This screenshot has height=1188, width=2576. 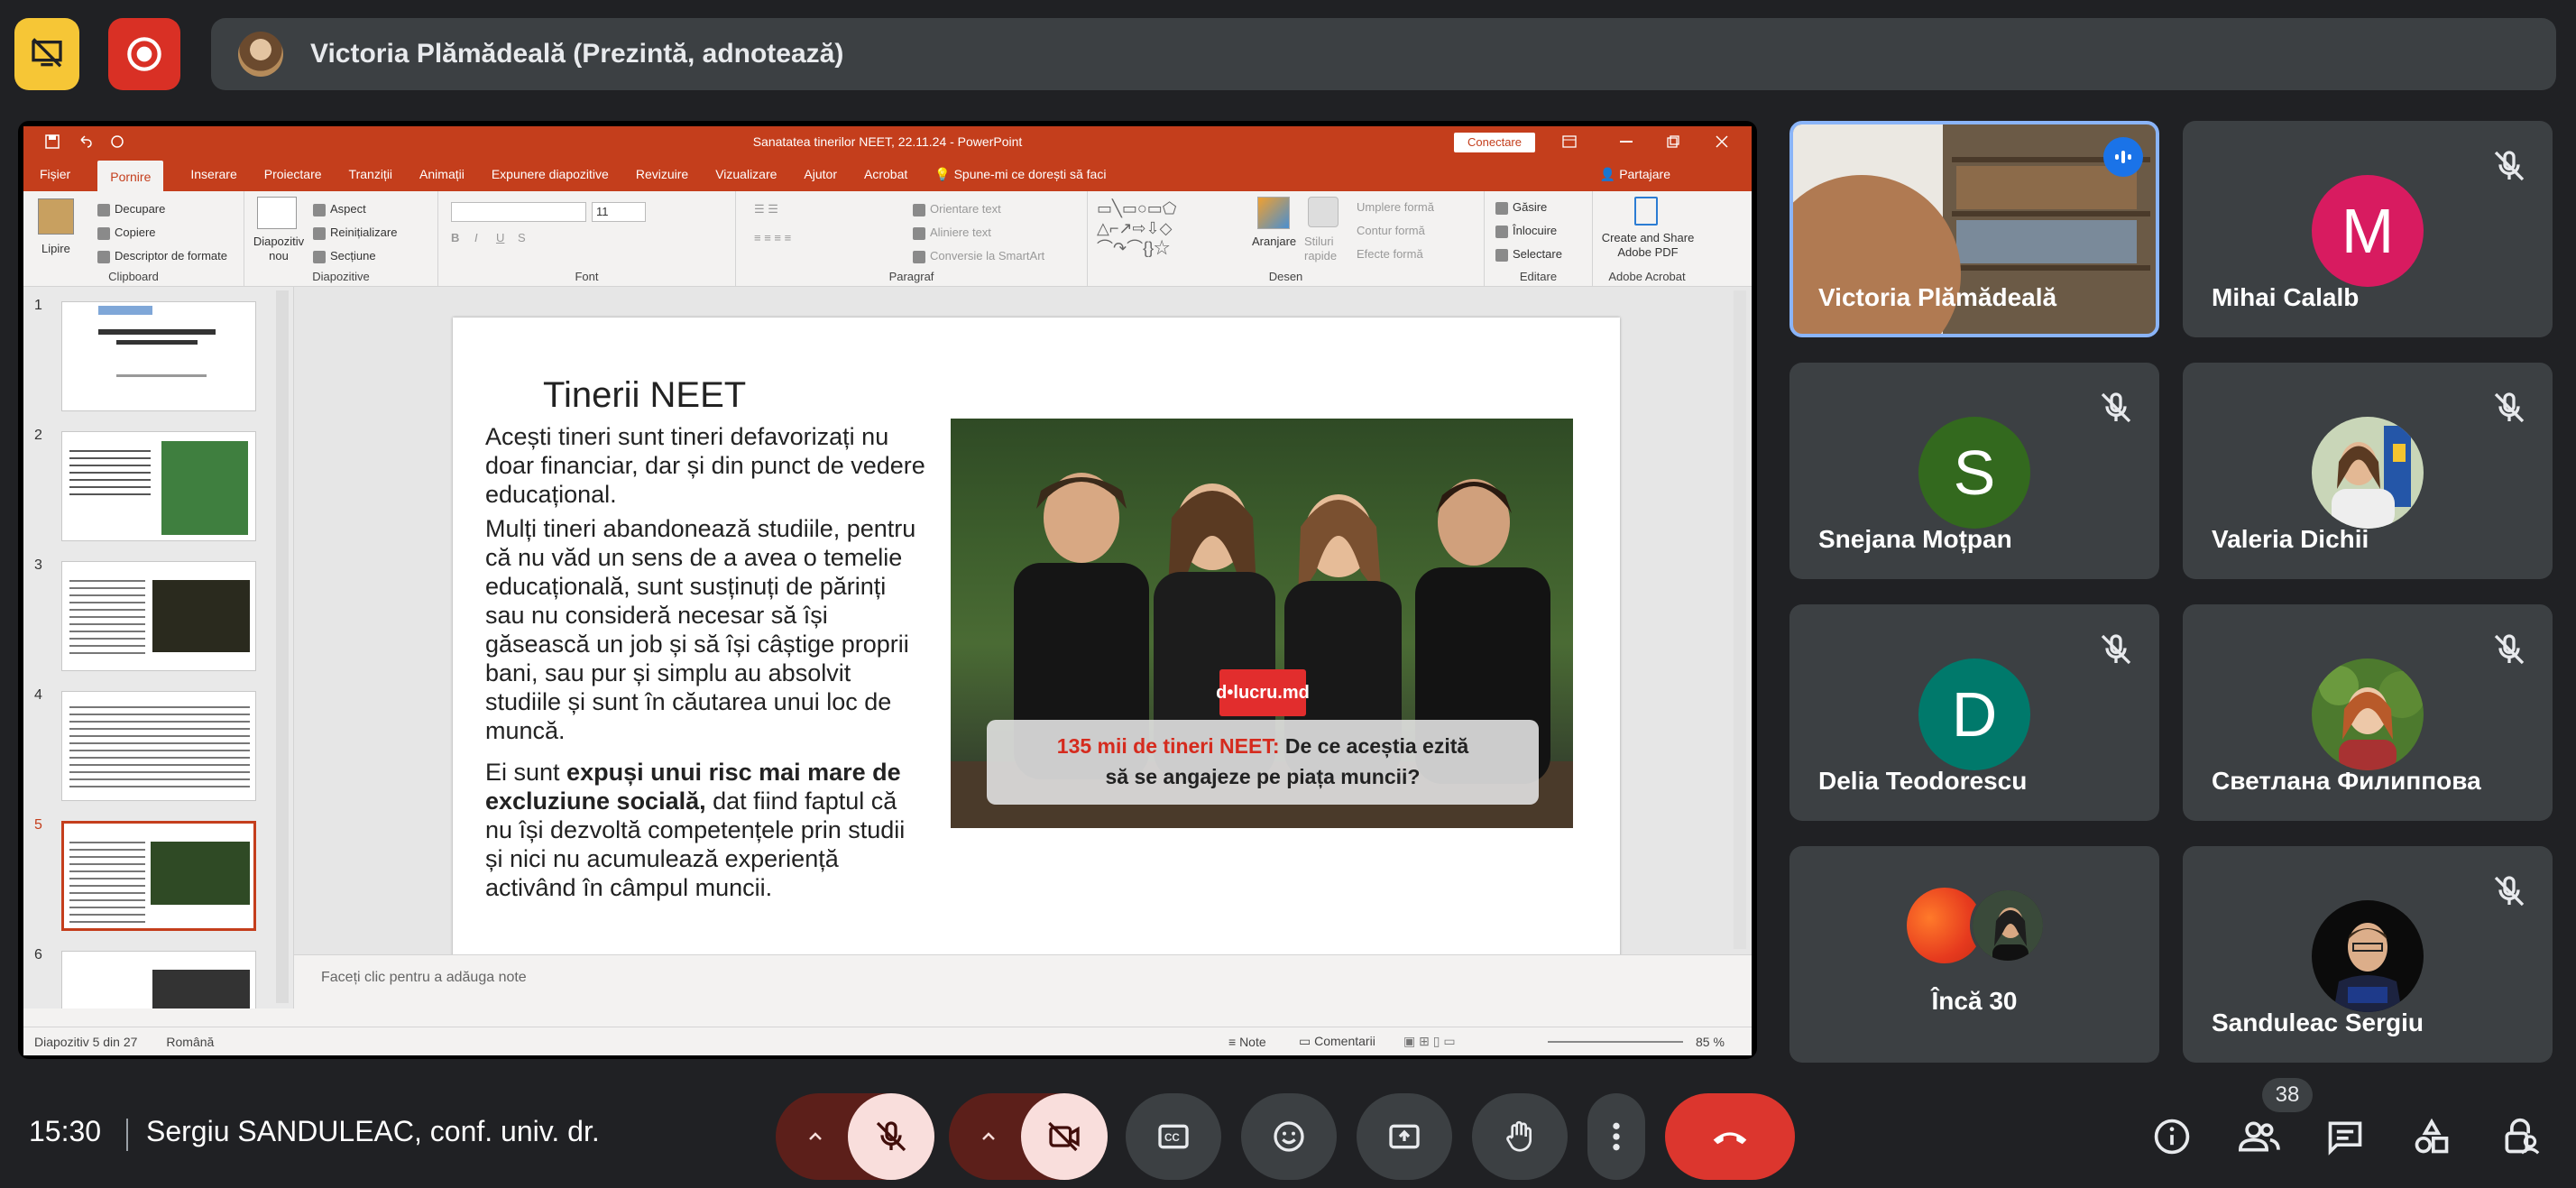 I want to click on menu-home: Pornire, so click(x=130, y=177).